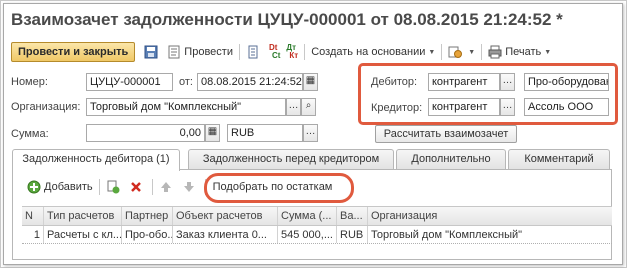  I want to click on debtor-creditor-highlight, so click(488, 94).